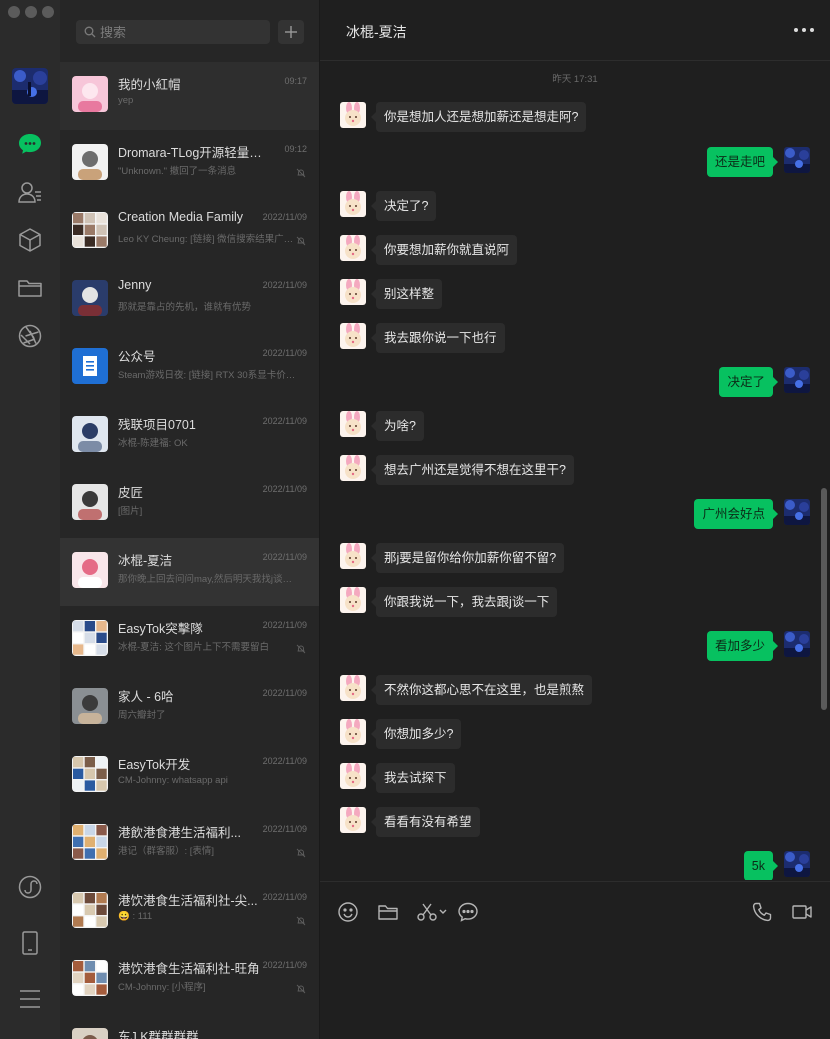 The image size is (830, 1039). What do you see at coordinates (736, 514) in the screenshot?
I see `message-bubble: 广州会好点` at bounding box center [736, 514].